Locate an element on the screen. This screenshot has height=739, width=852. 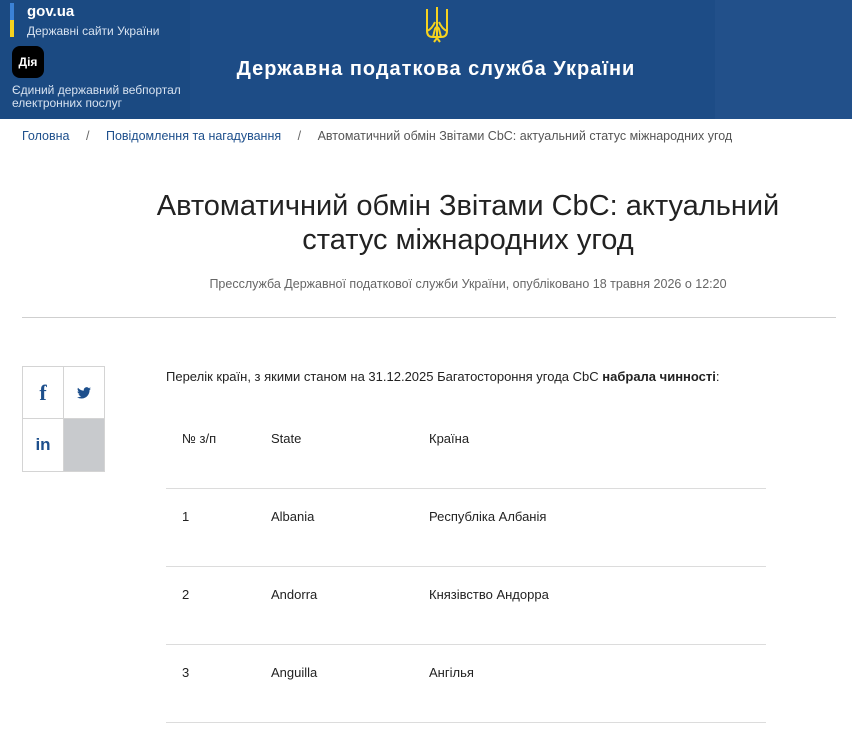
share-panel: f in is located at coordinates (63, 419).